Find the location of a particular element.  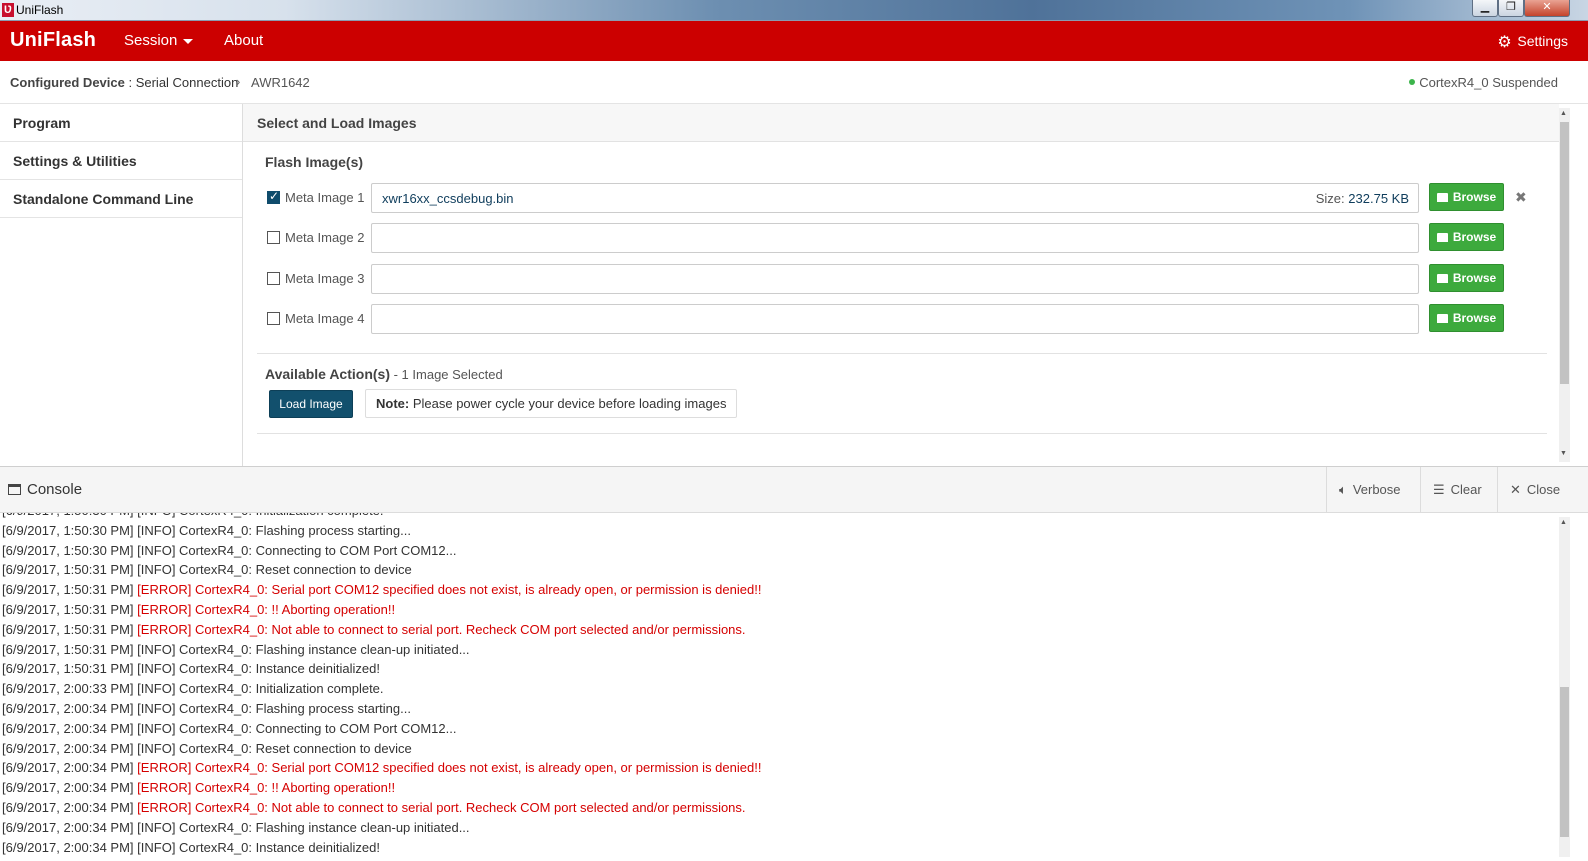

available-actions-title: Available Action(s) - 1 Image Selected is located at coordinates (384, 374).